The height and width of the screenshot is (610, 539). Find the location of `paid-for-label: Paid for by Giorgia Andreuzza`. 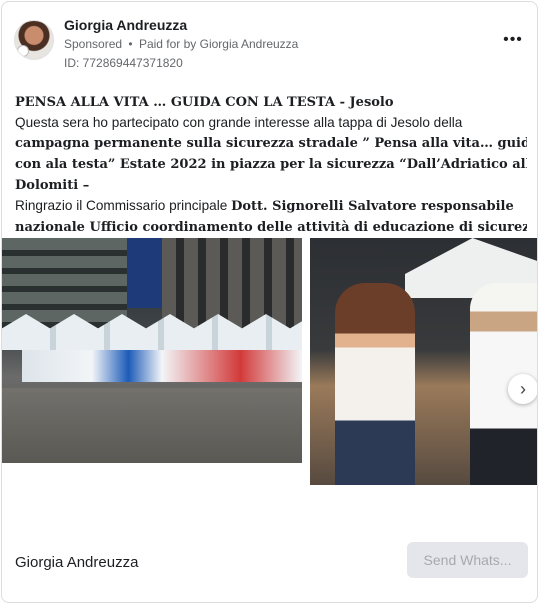

paid-for-label: Paid for by Giorgia Andreuzza is located at coordinates (218, 44).